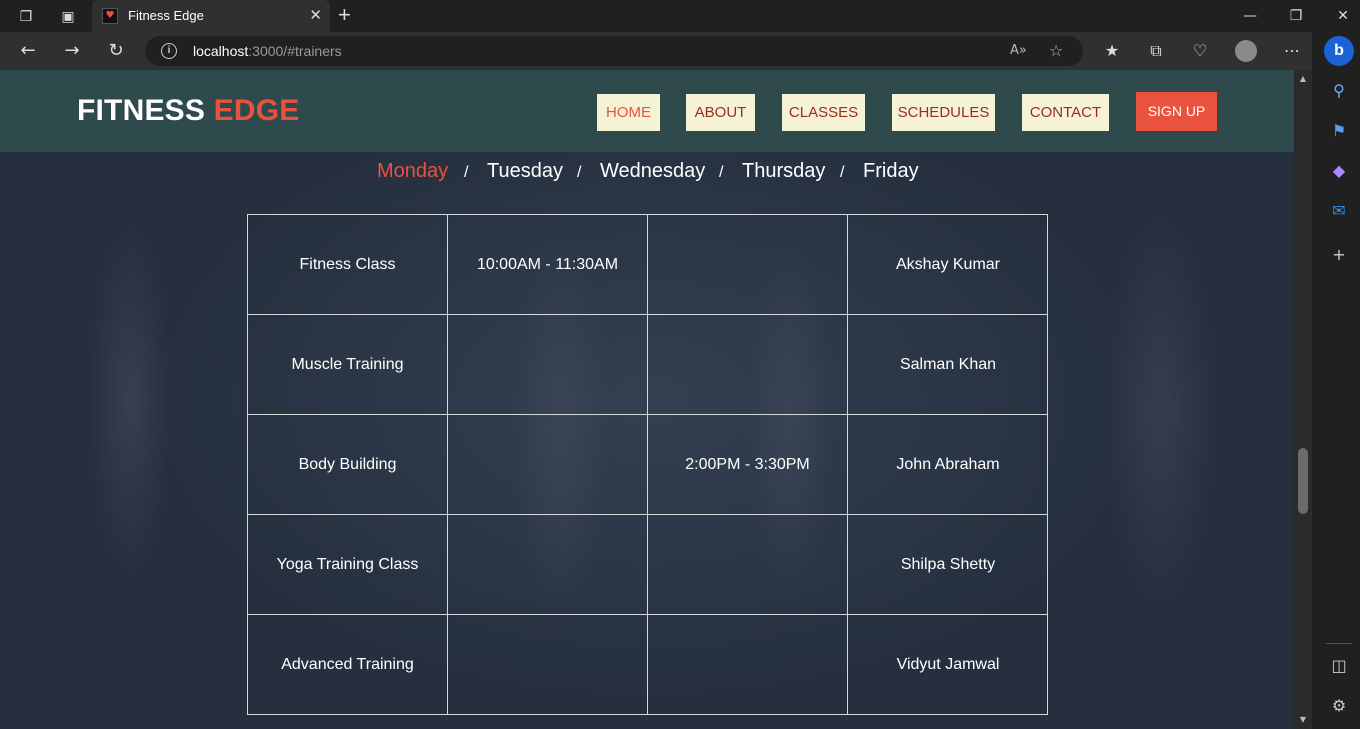 Image resolution: width=1360 pixels, height=729 pixels. What do you see at coordinates (1339, 706) in the screenshot?
I see `settings-gear-icon: ⚙` at bounding box center [1339, 706].